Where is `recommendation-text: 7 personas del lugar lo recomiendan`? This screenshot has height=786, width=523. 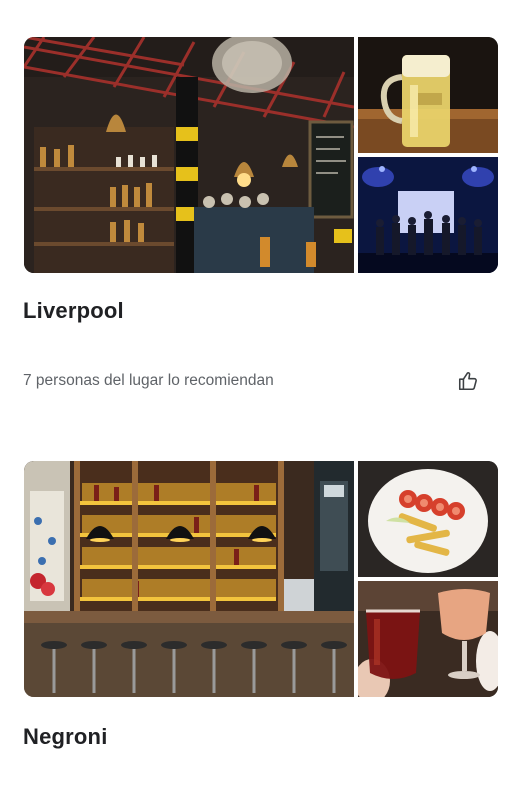 recommendation-text: 7 personas del lugar lo recomiendan is located at coordinates (148, 380).